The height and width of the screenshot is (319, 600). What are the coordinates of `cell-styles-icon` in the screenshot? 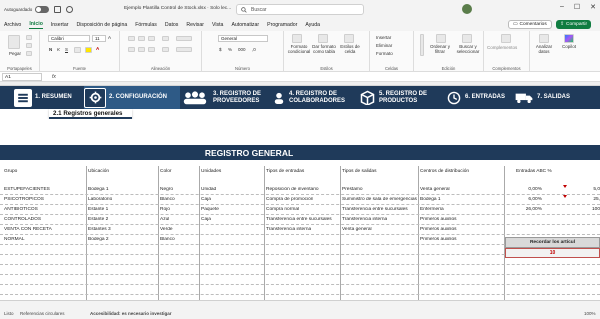 It's located at (349, 38).